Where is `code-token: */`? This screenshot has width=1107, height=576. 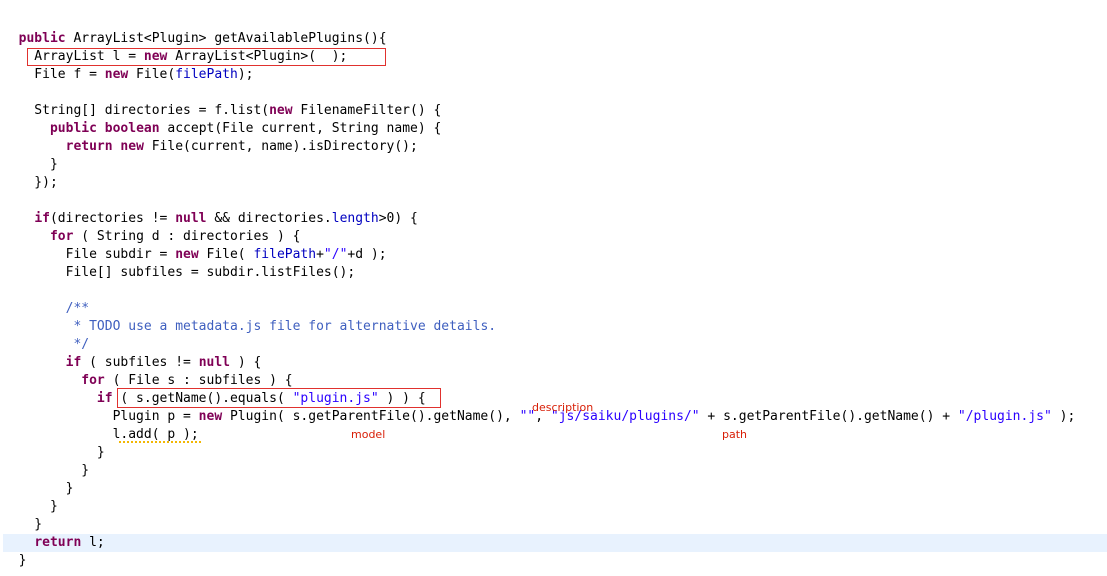
code-token: */ is located at coordinates (81, 344).